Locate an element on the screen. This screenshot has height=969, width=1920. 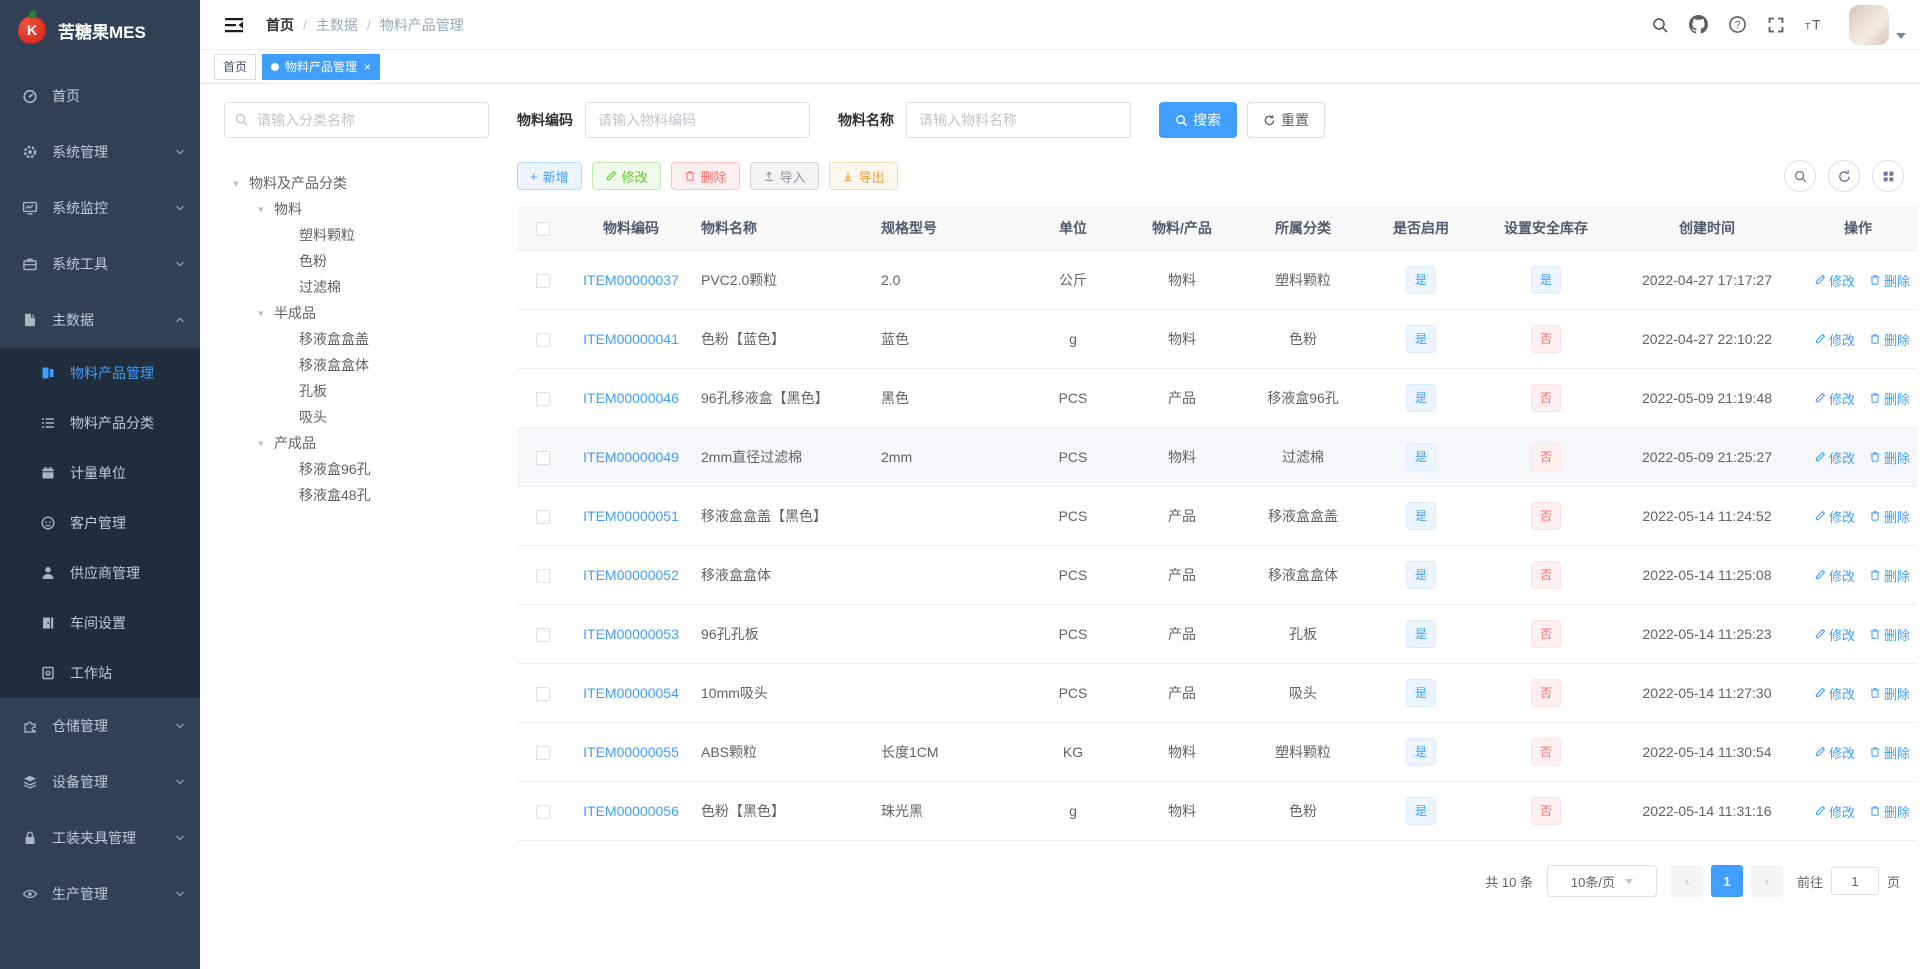
tree-node: ▾ 移液盒96孔 is located at coordinates (356, 469).